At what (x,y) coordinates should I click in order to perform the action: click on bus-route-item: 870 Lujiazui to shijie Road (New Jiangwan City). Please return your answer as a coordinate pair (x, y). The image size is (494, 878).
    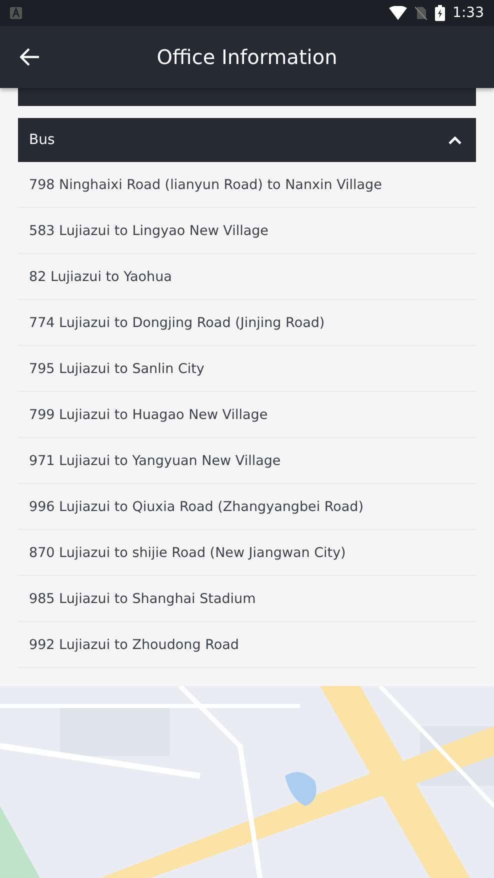
    Looking at the image, I should click on (247, 553).